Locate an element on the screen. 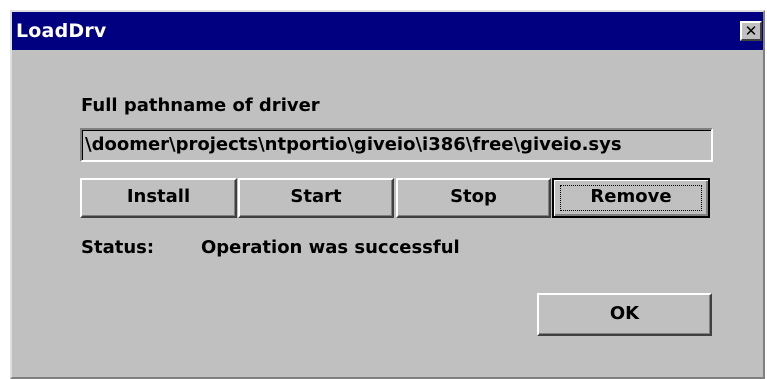 The height and width of the screenshot is (379, 767). stop-button: Stop is located at coordinates (473, 198).